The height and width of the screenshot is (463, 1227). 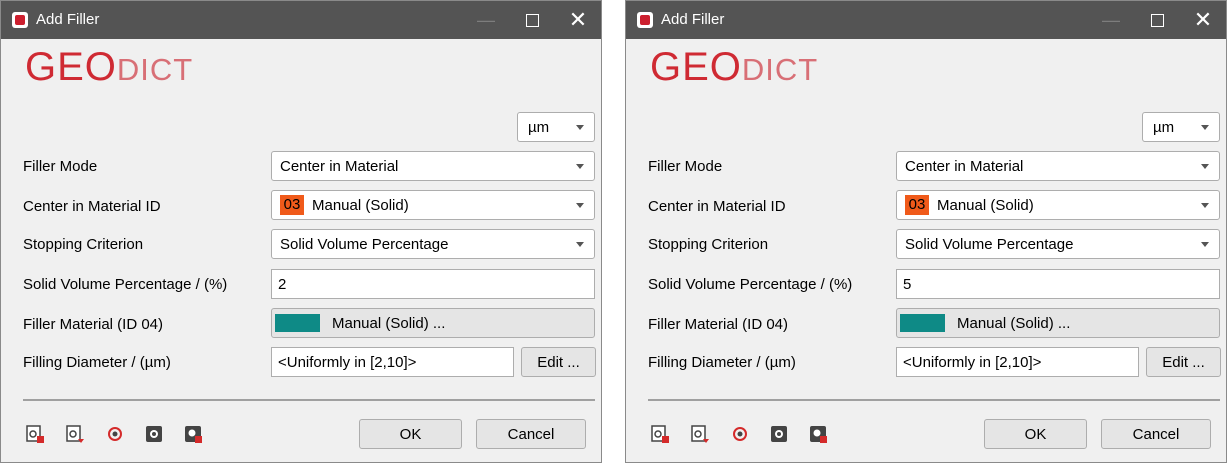 I want to click on solid-volume-input: 5, so click(x=1058, y=284).